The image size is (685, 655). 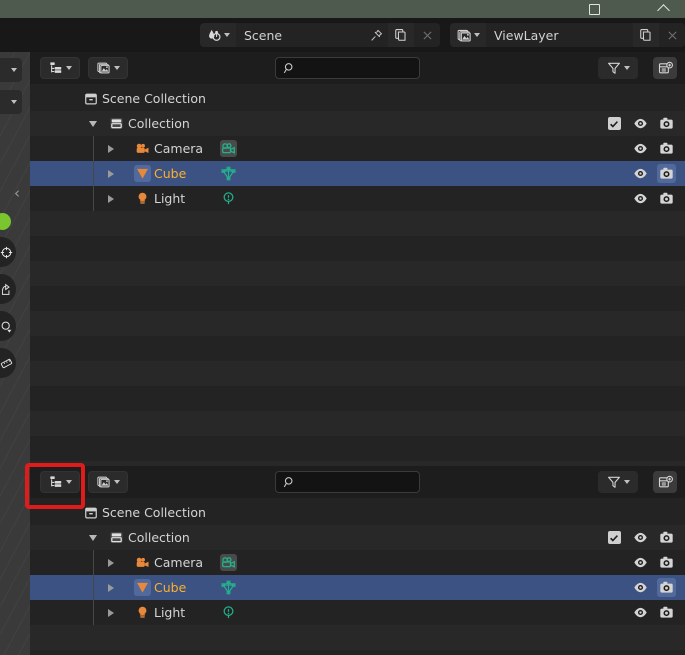 What do you see at coordinates (218, 35) in the screenshot?
I see `scene-icon` at bounding box center [218, 35].